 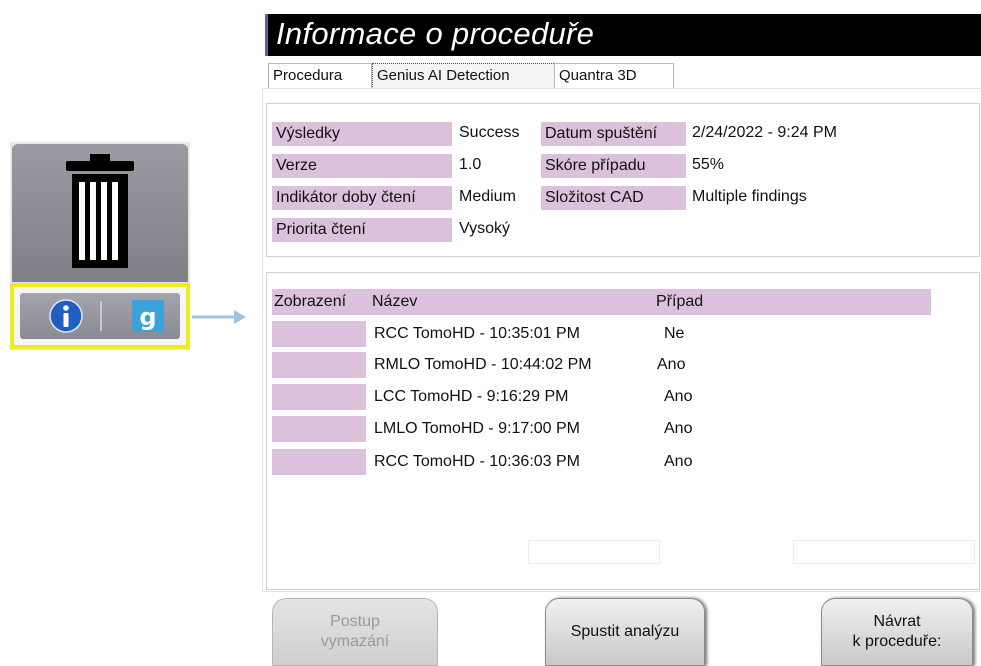 What do you see at coordinates (355, 641) in the screenshot?
I see `clear-button-line2: vymazání` at bounding box center [355, 641].